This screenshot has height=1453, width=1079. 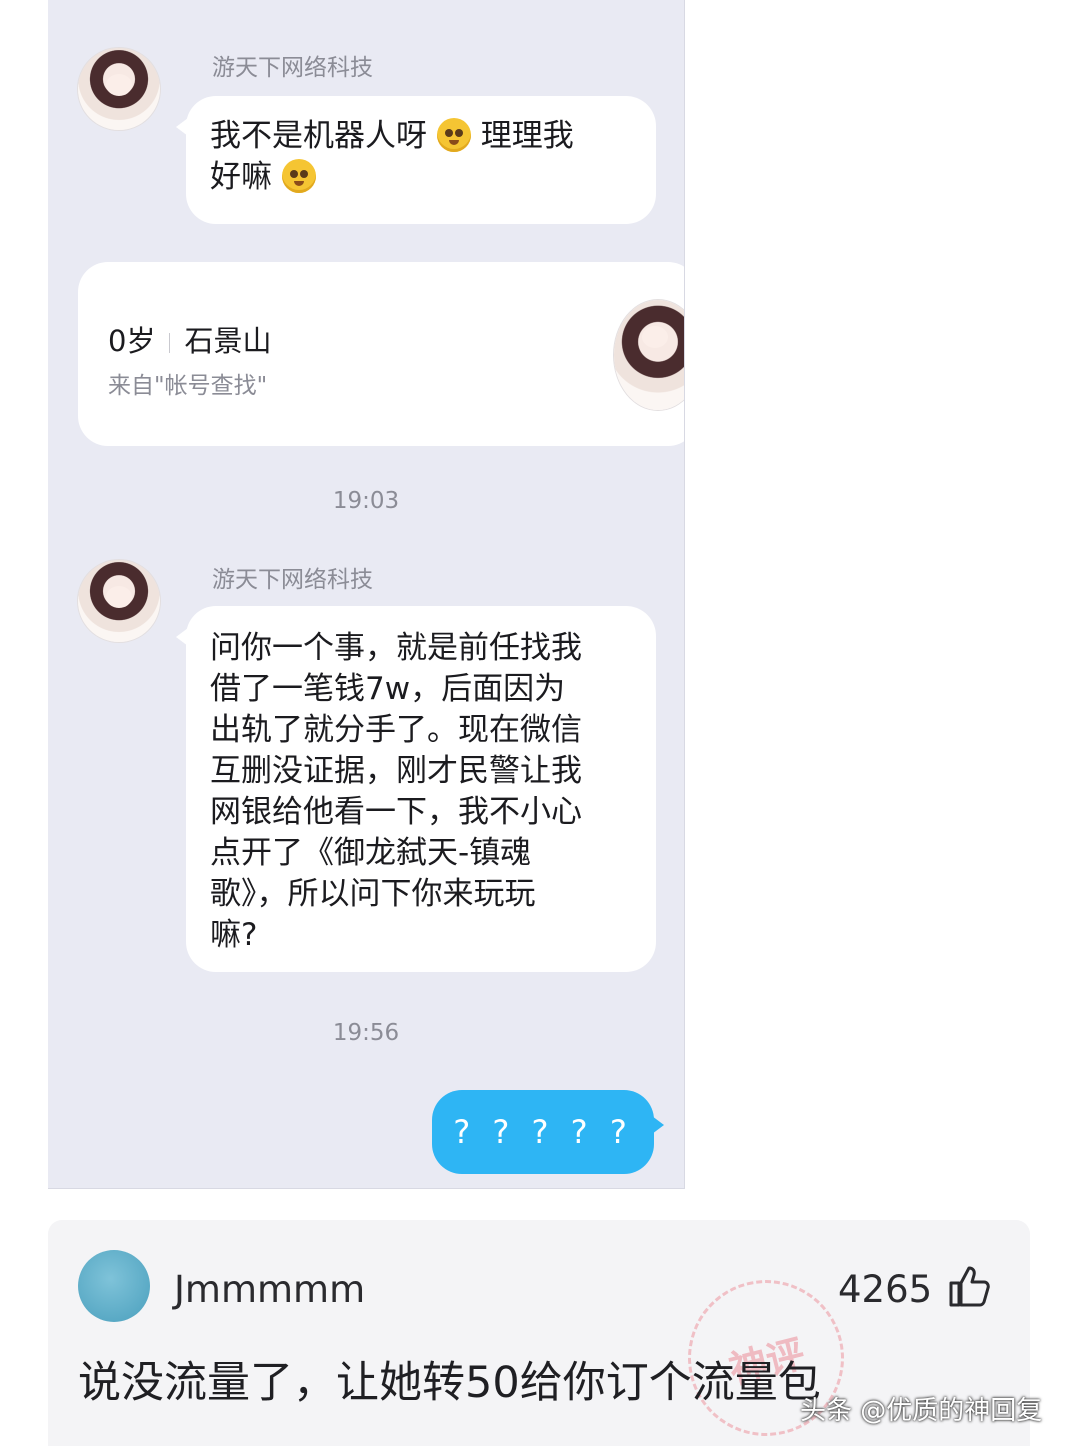 I want to click on card-source: 来自"帐号查找", so click(x=188, y=386).